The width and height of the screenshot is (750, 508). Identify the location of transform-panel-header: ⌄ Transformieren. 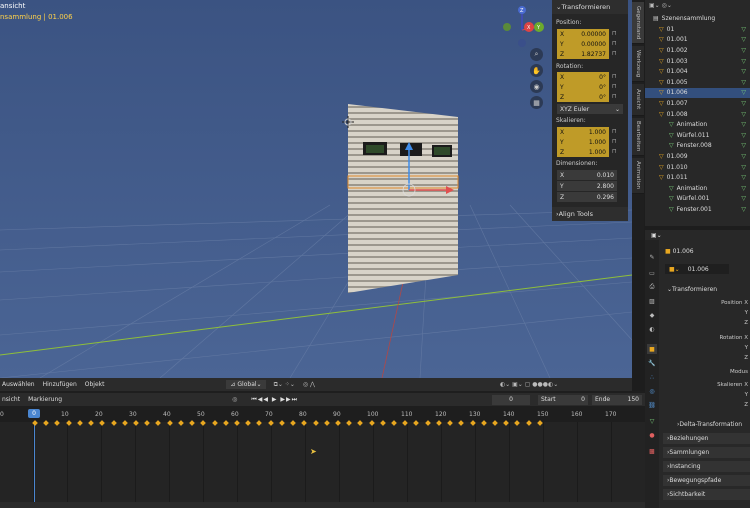
(590, 7).